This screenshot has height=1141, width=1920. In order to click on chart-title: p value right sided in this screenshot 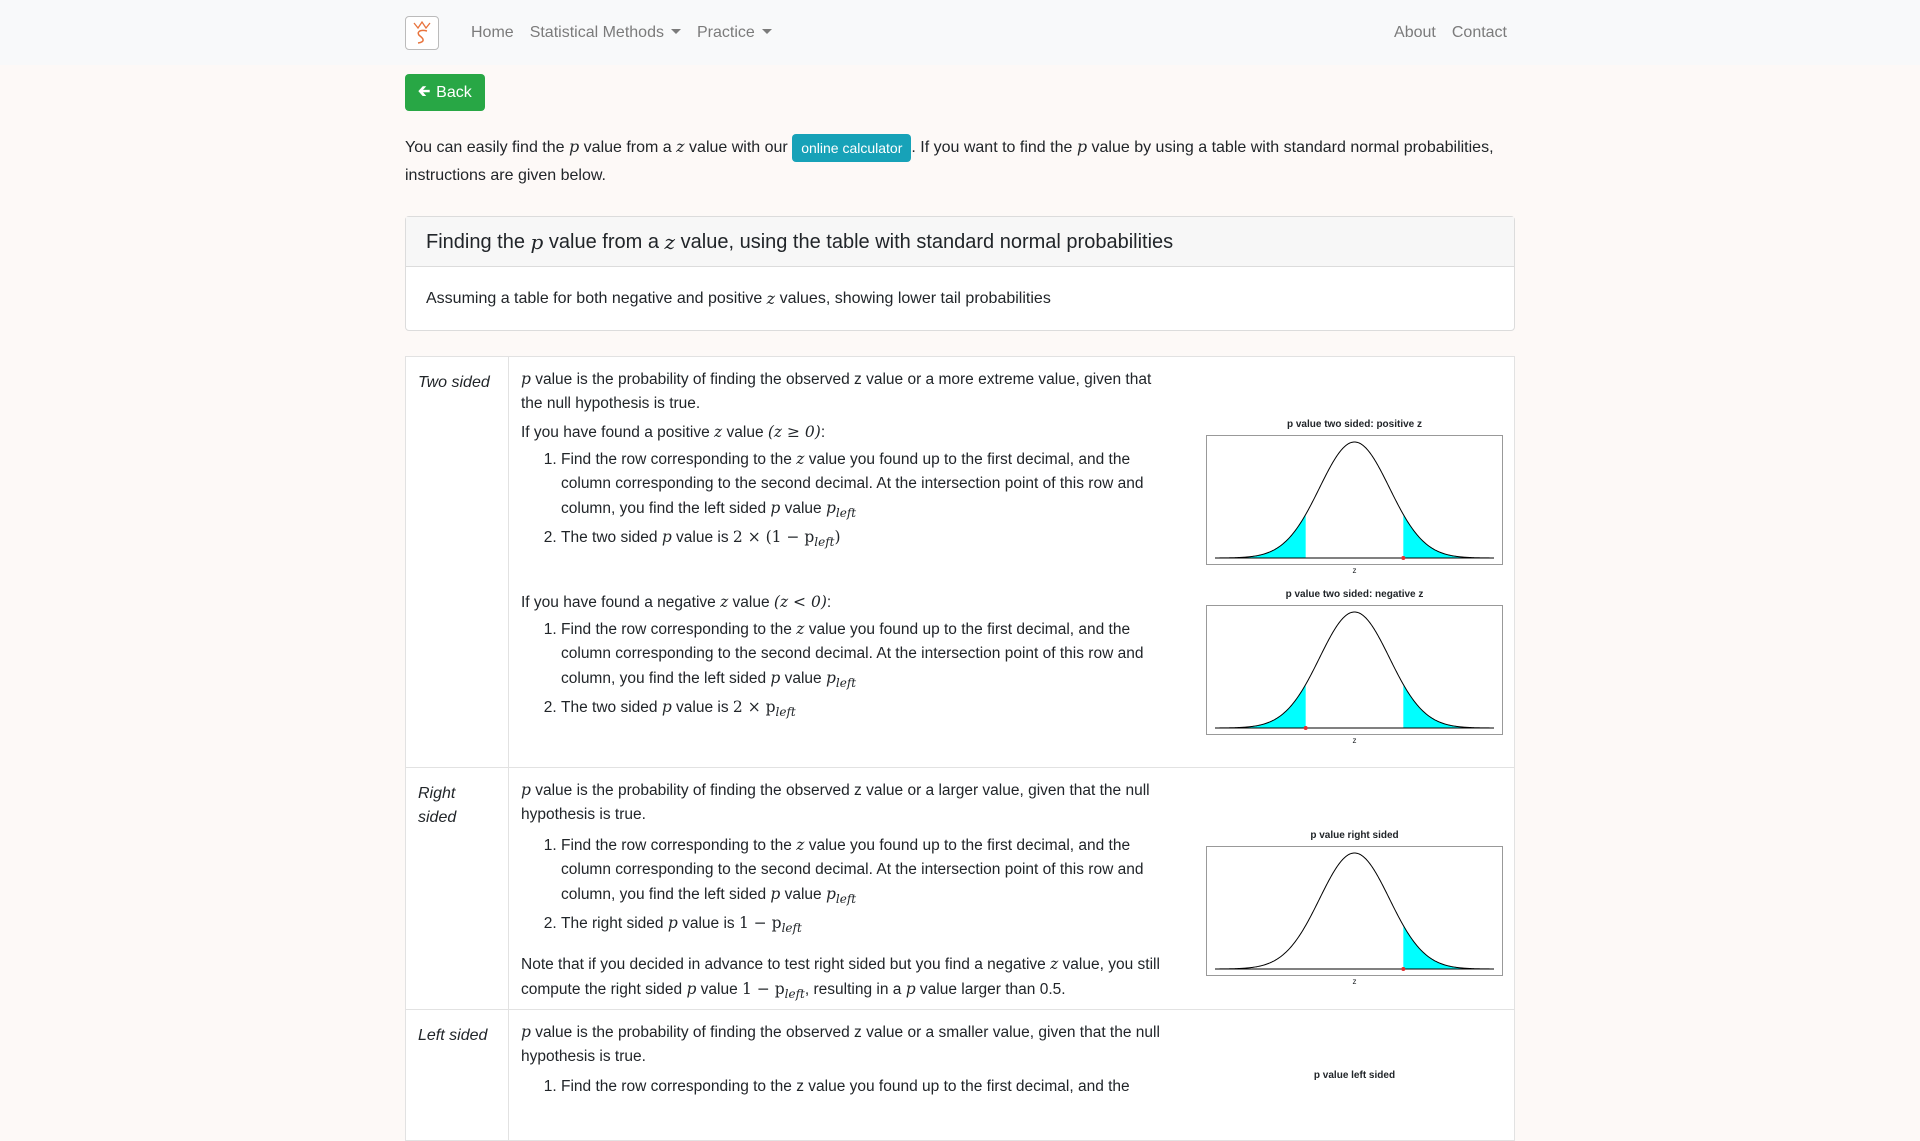, I will do `click(1354, 835)`.